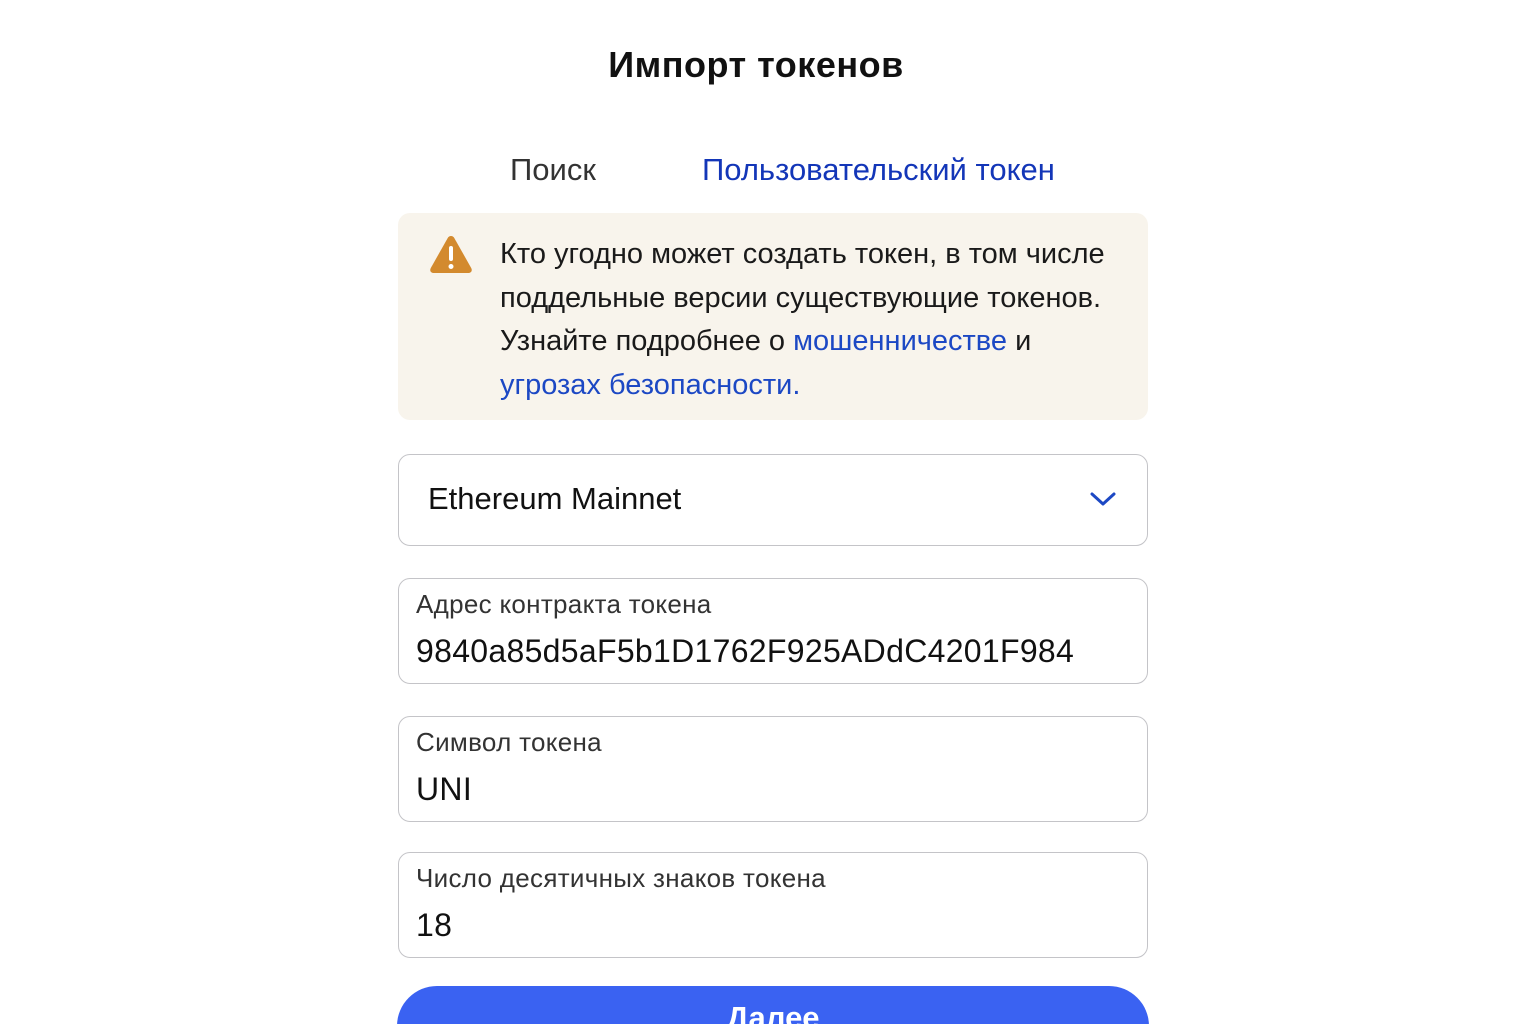 This screenshot has width=1536, height=1024. I want to click on warning-triangle-icon, so click(451, 254).